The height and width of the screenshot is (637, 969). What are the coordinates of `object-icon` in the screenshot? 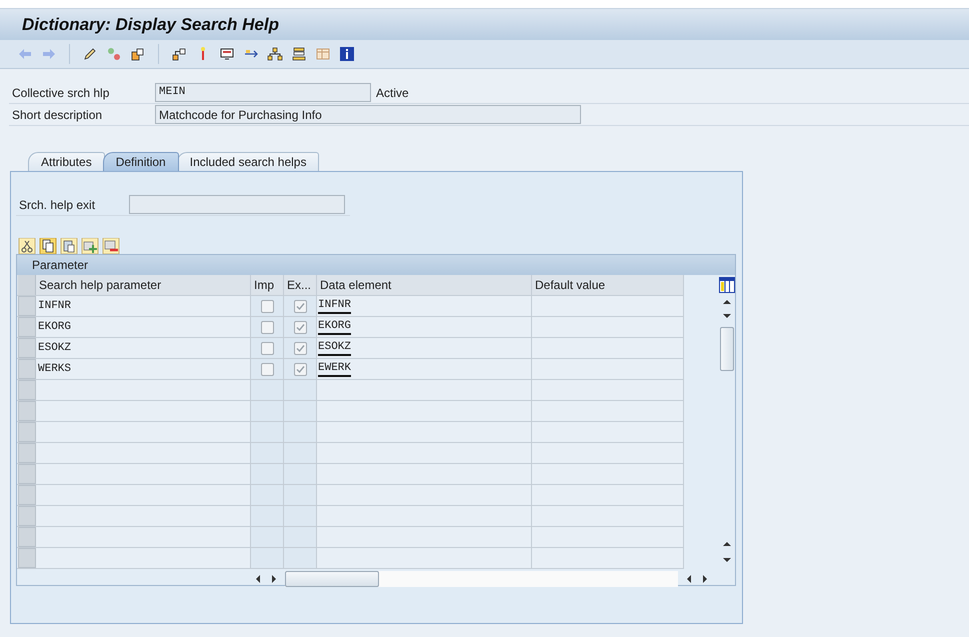 It's located at (138, 54).